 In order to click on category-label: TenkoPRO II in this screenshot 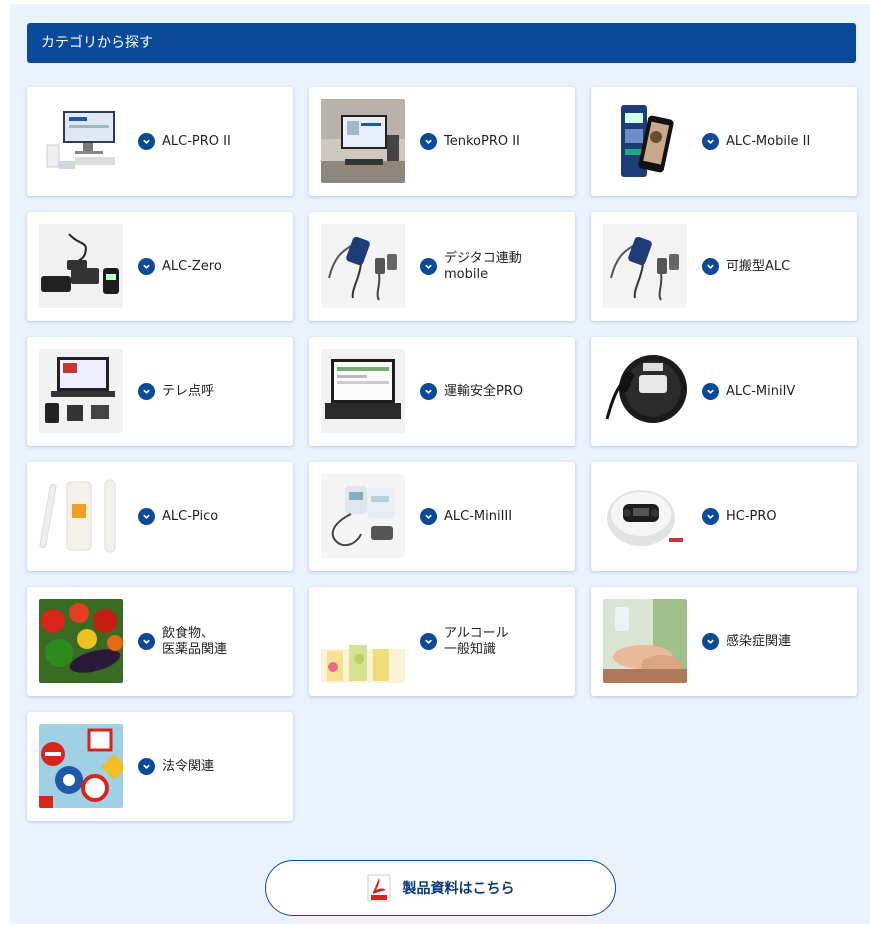, I will do `click(482, 141)`.